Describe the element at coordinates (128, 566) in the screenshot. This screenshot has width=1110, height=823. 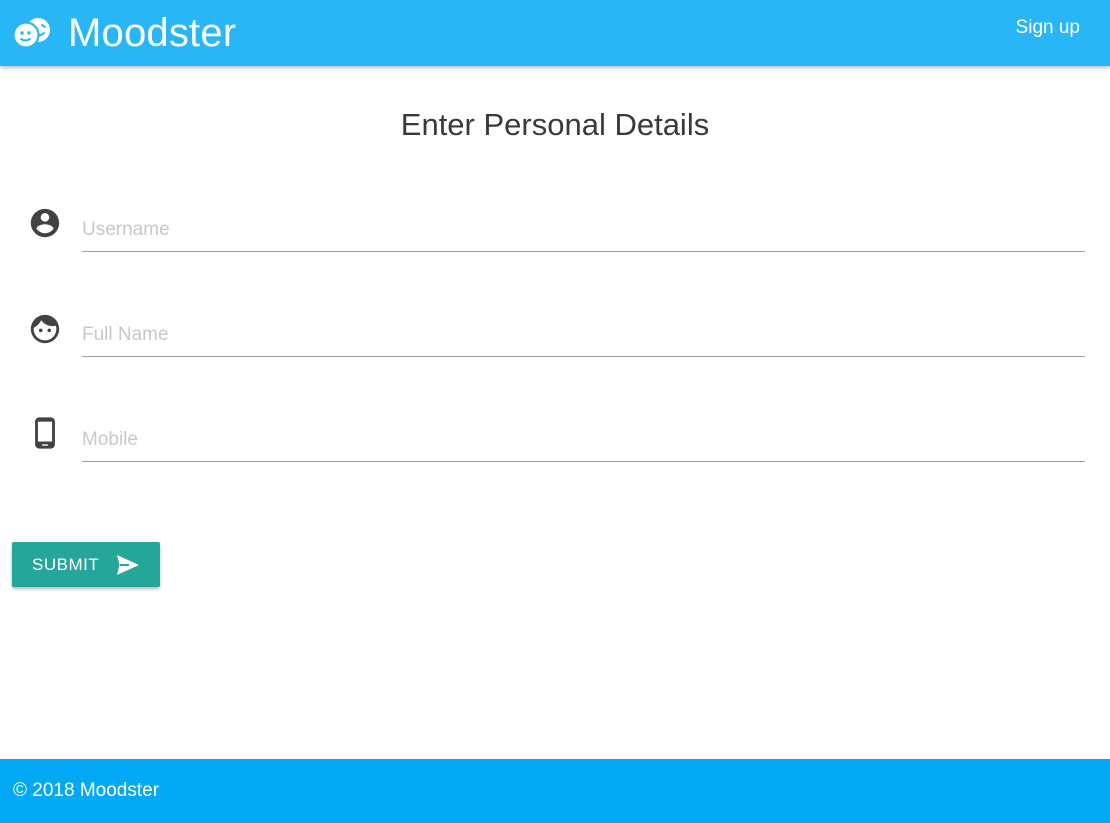
I see `send-icon` at that location.